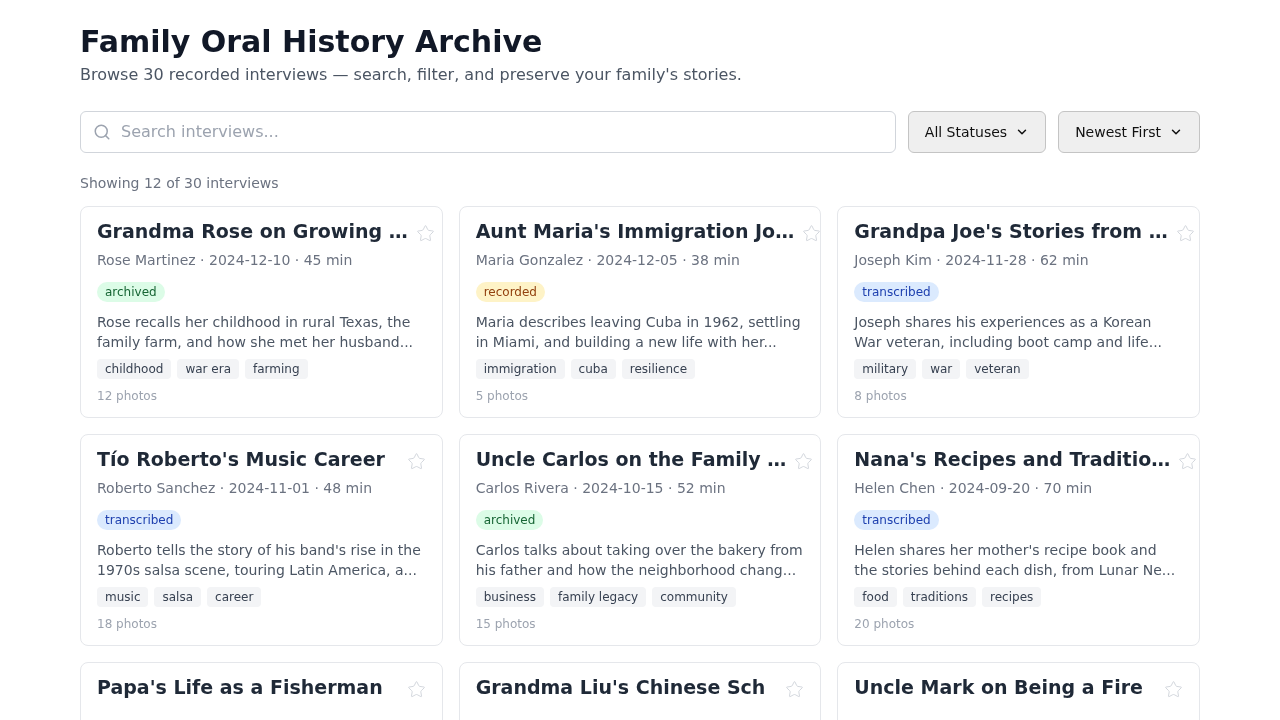  What do you see at coordinates (1129, 132) in the screenshot?
I see `filter-select: Newest First` at bounding box center [1129, 132].